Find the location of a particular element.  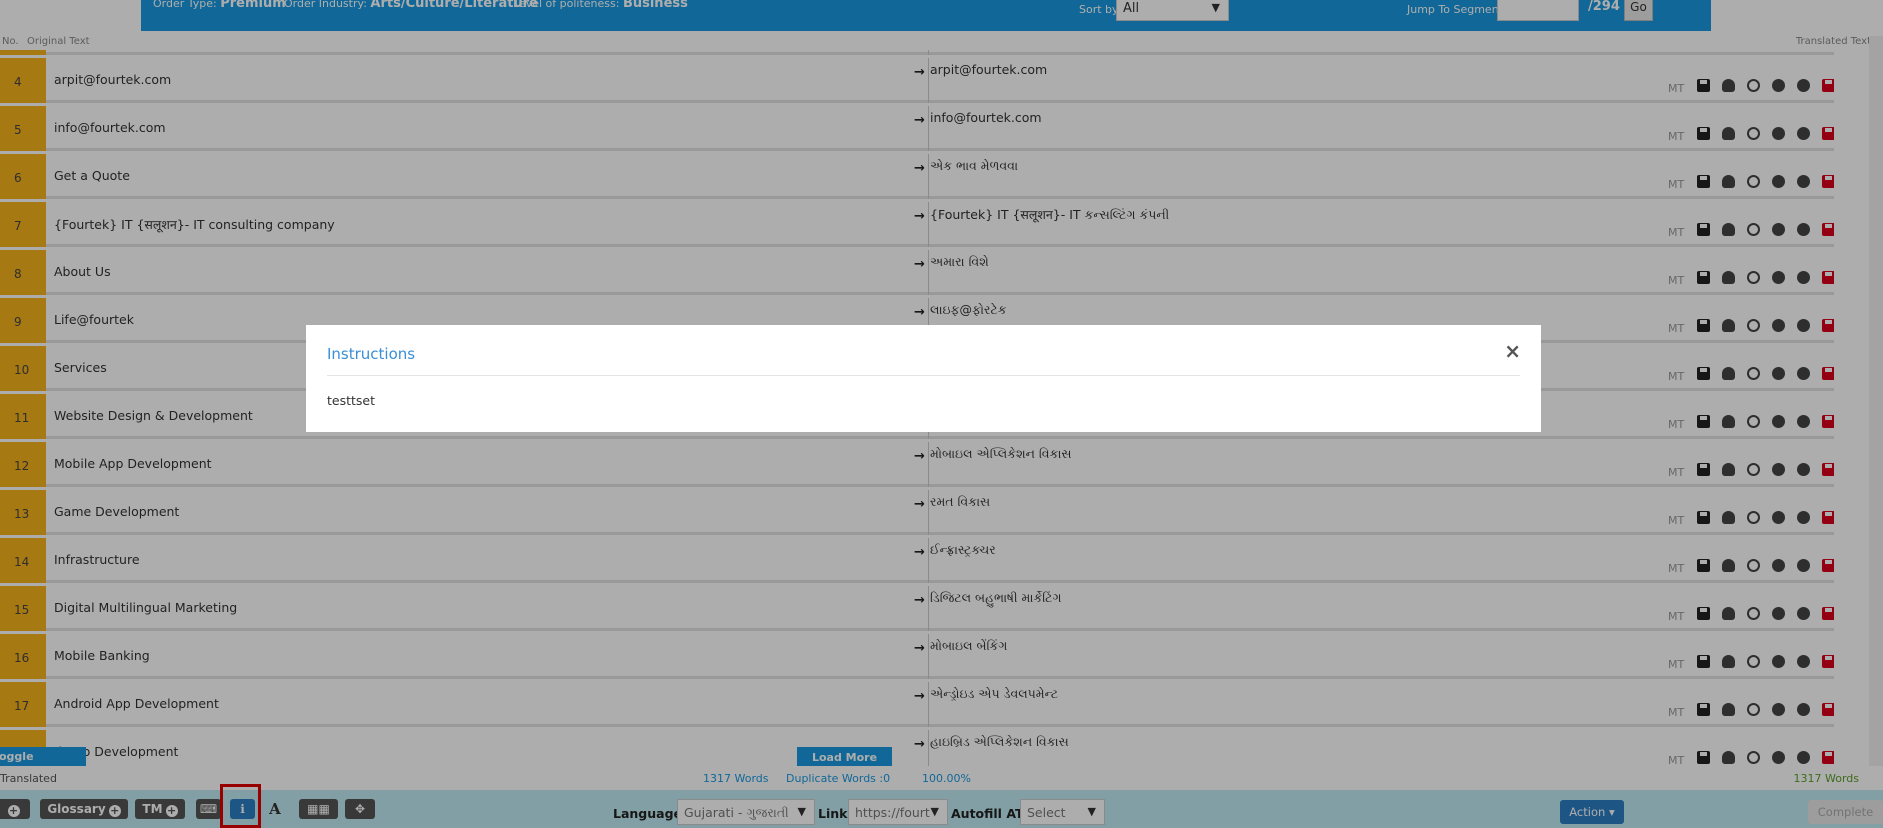

modal-divider is located at coordinates (923, 375).